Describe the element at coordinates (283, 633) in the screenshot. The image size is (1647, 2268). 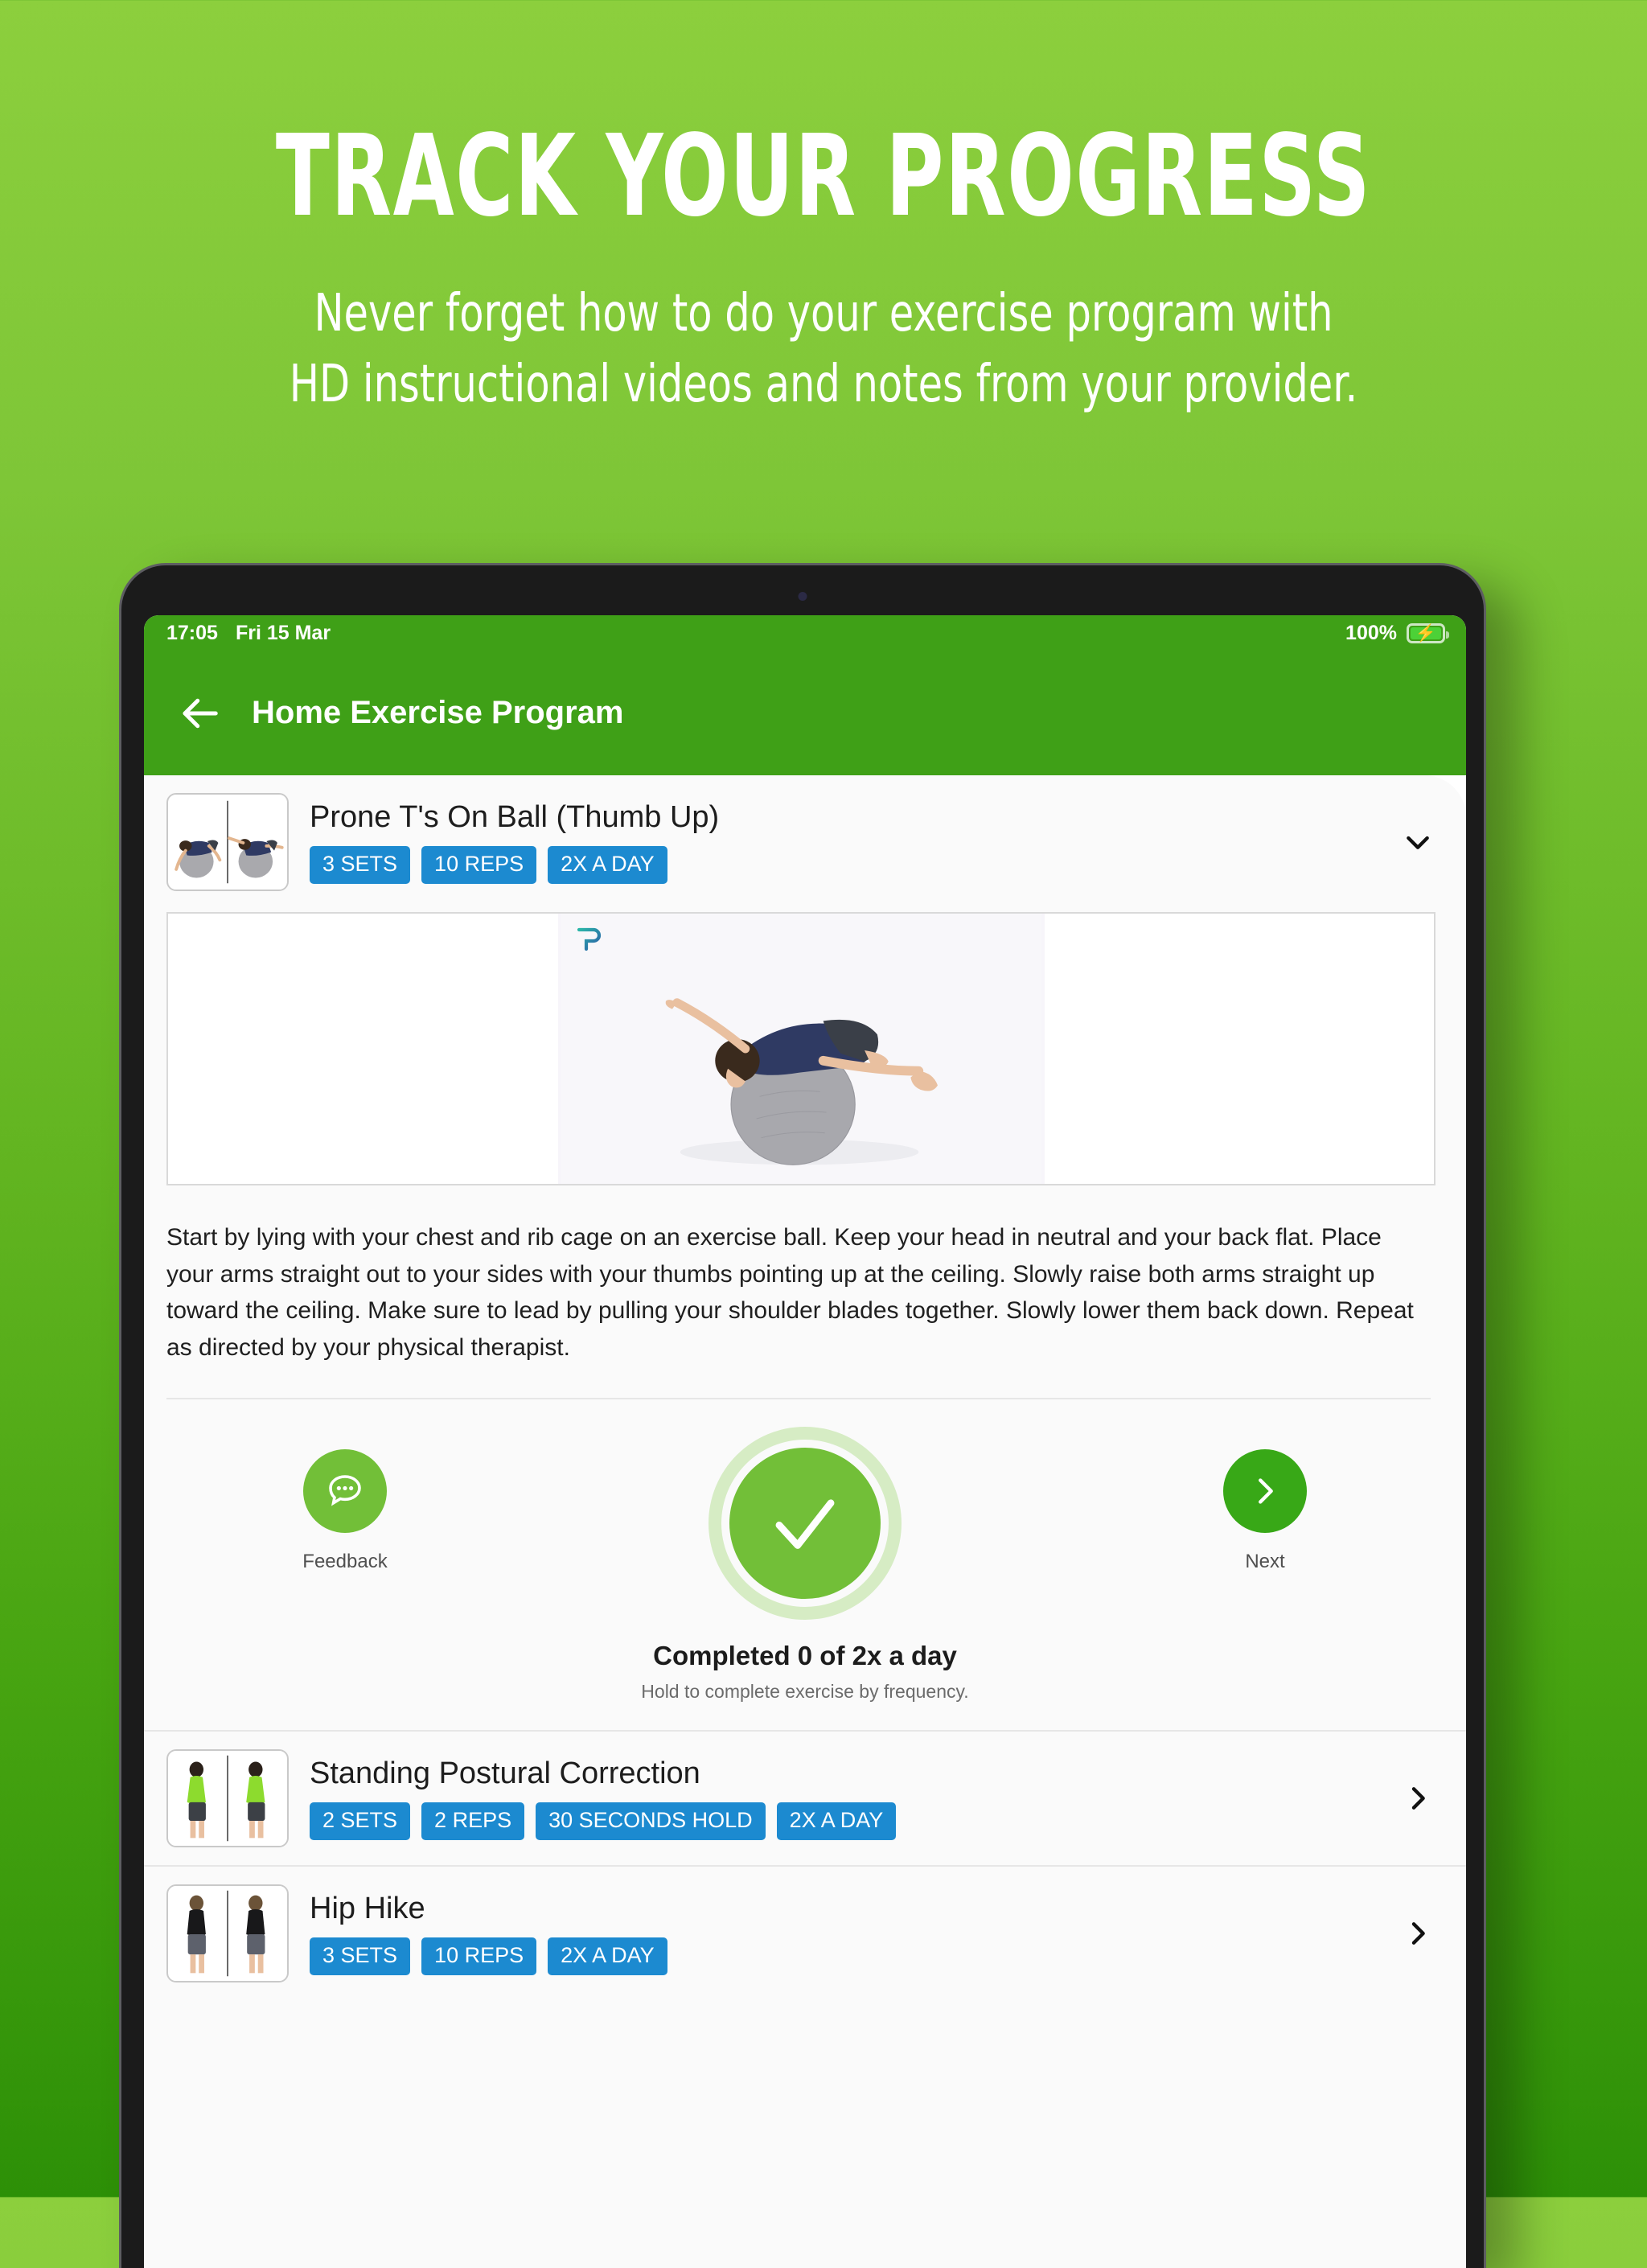
I see `status-bar-date: Fri 15 Mar` at that location.